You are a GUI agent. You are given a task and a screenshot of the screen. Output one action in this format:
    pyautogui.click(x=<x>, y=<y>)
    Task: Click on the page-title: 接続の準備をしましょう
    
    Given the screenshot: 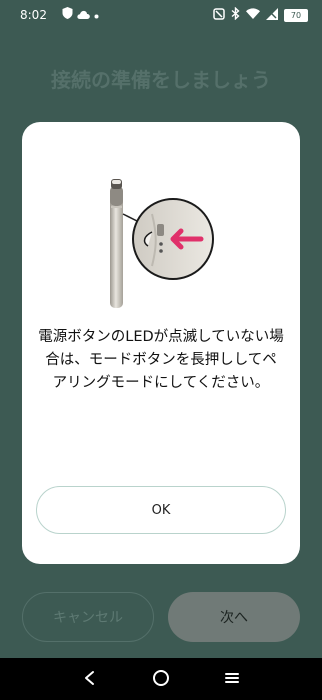 What is the action you would take?
    pyautogui.click(x=161, y=80)
    